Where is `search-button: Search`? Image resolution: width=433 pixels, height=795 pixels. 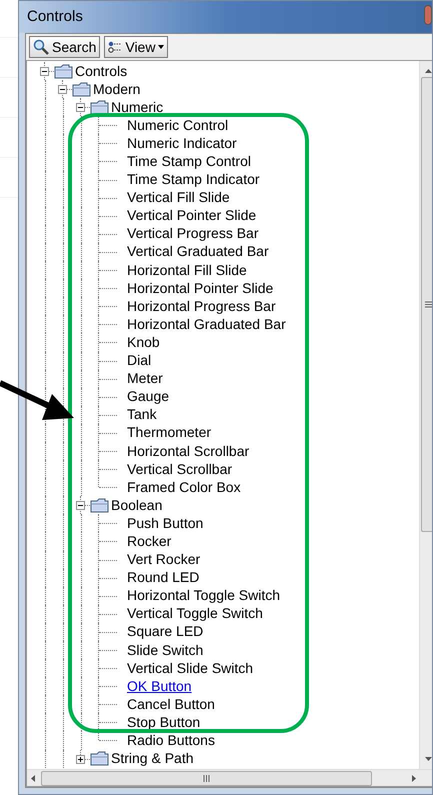 search-button: Search is located at coordinates (64, 47).